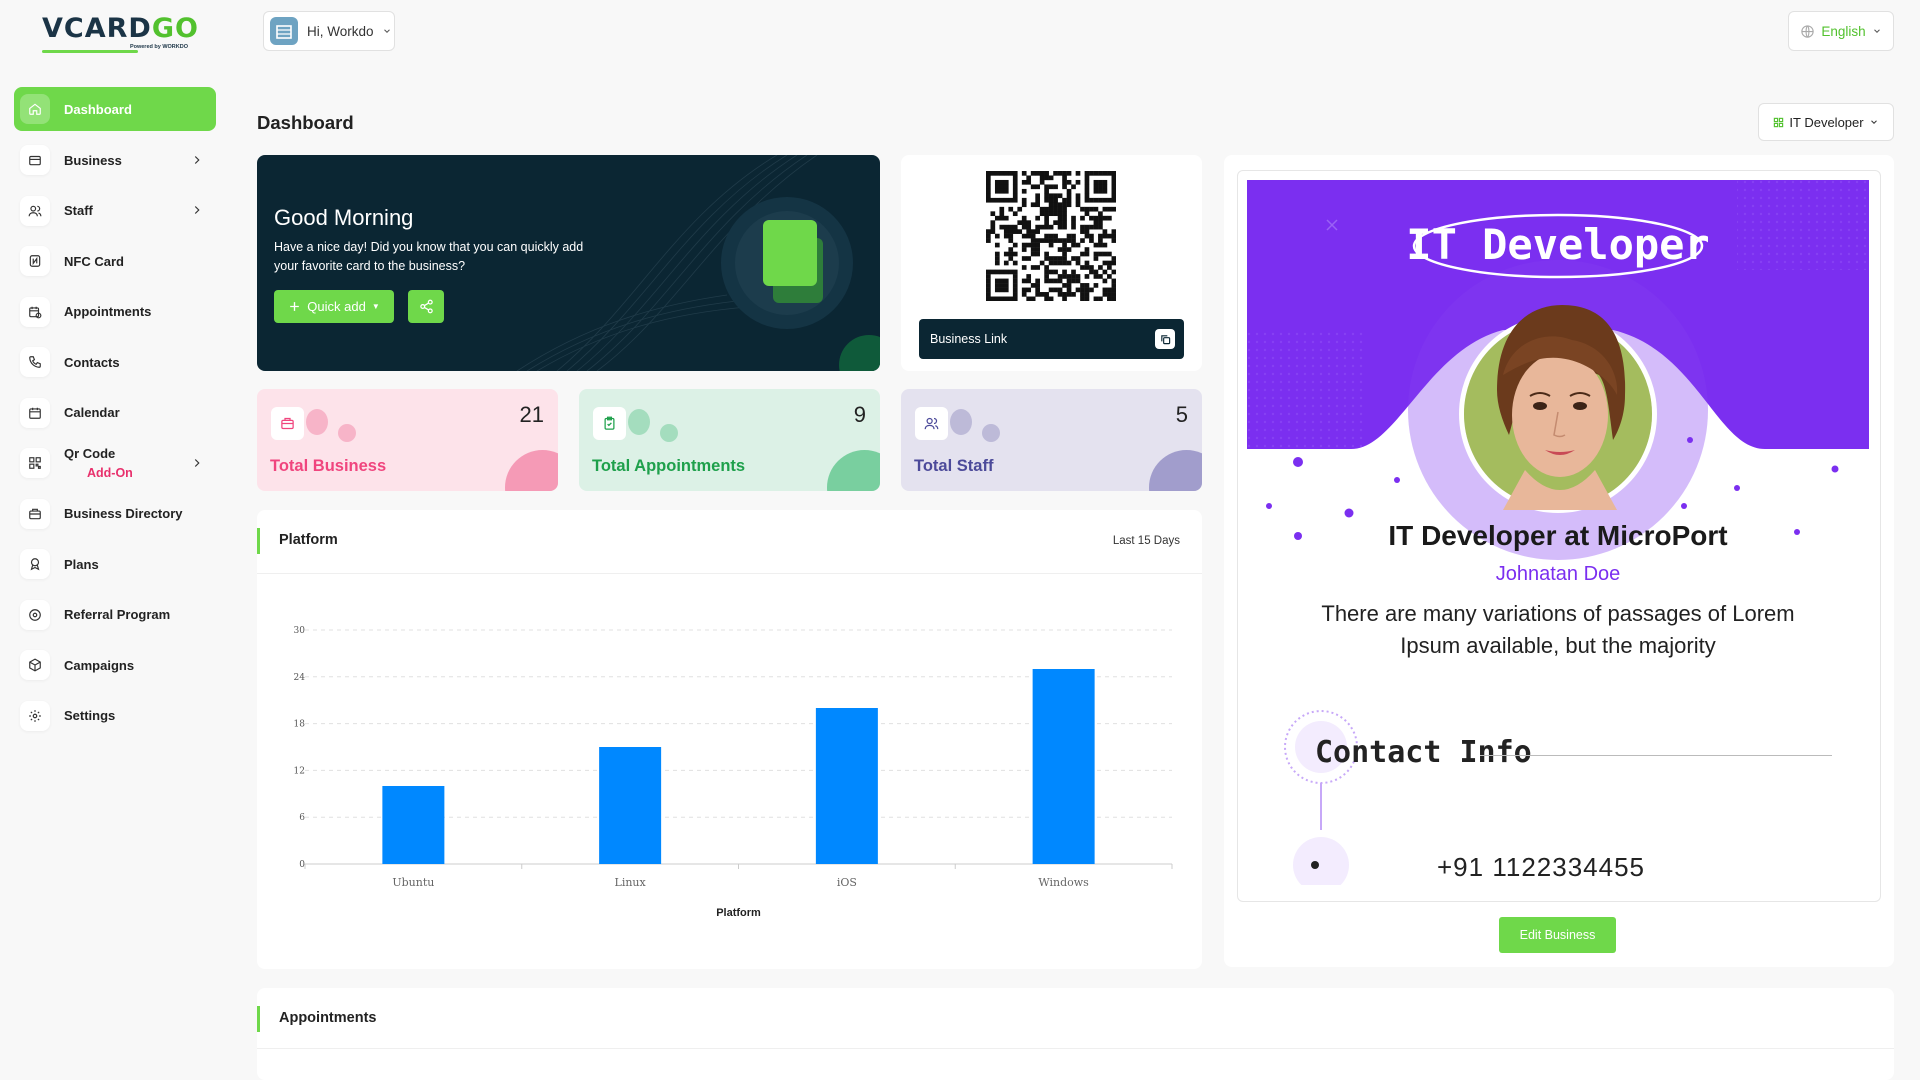  I want to click on sidebar-item-settings: Settings, so click(115, 715).